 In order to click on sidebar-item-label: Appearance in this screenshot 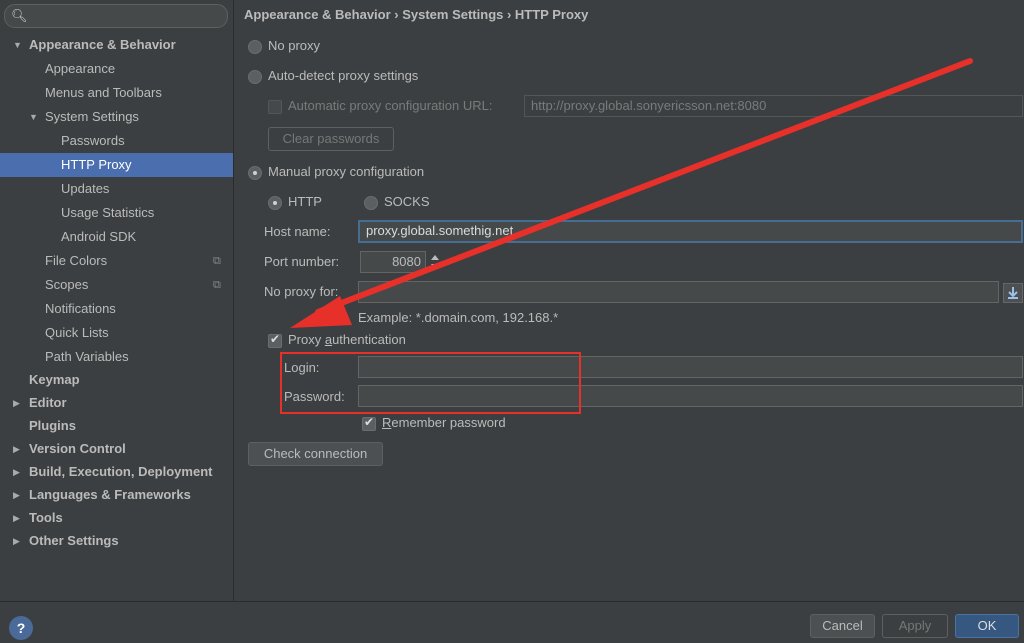, I will do `click(80, 68)`.